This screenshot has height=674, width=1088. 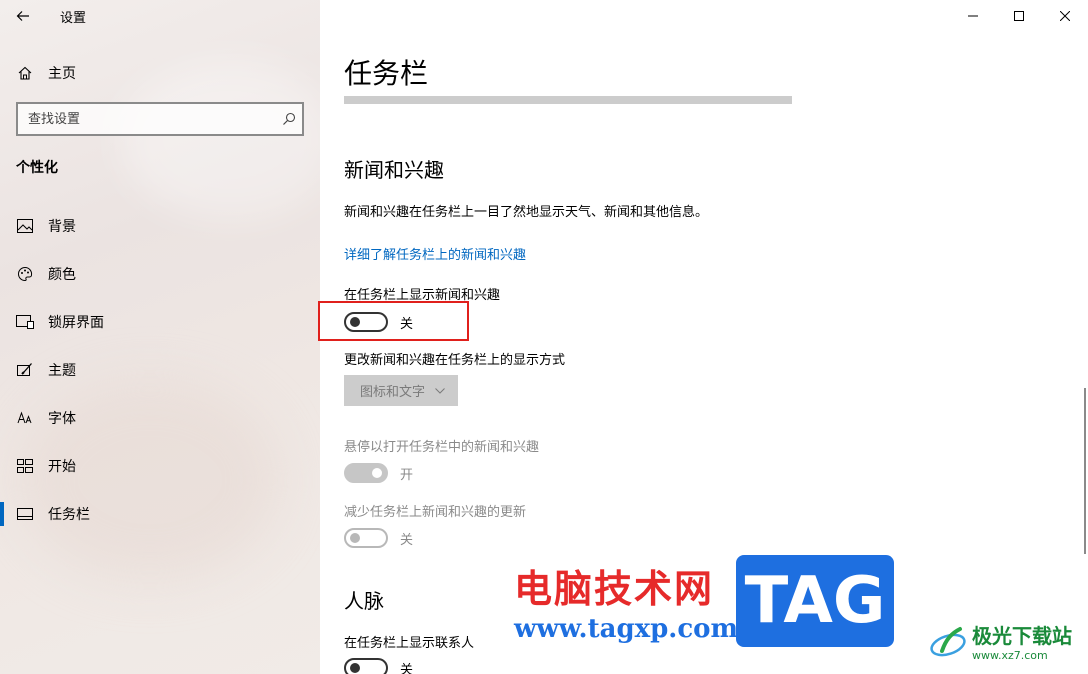 I want to click on display-mode-label: 更改新闻和兴趣在任务栏上的显示方式, so click(x=455, y=360).